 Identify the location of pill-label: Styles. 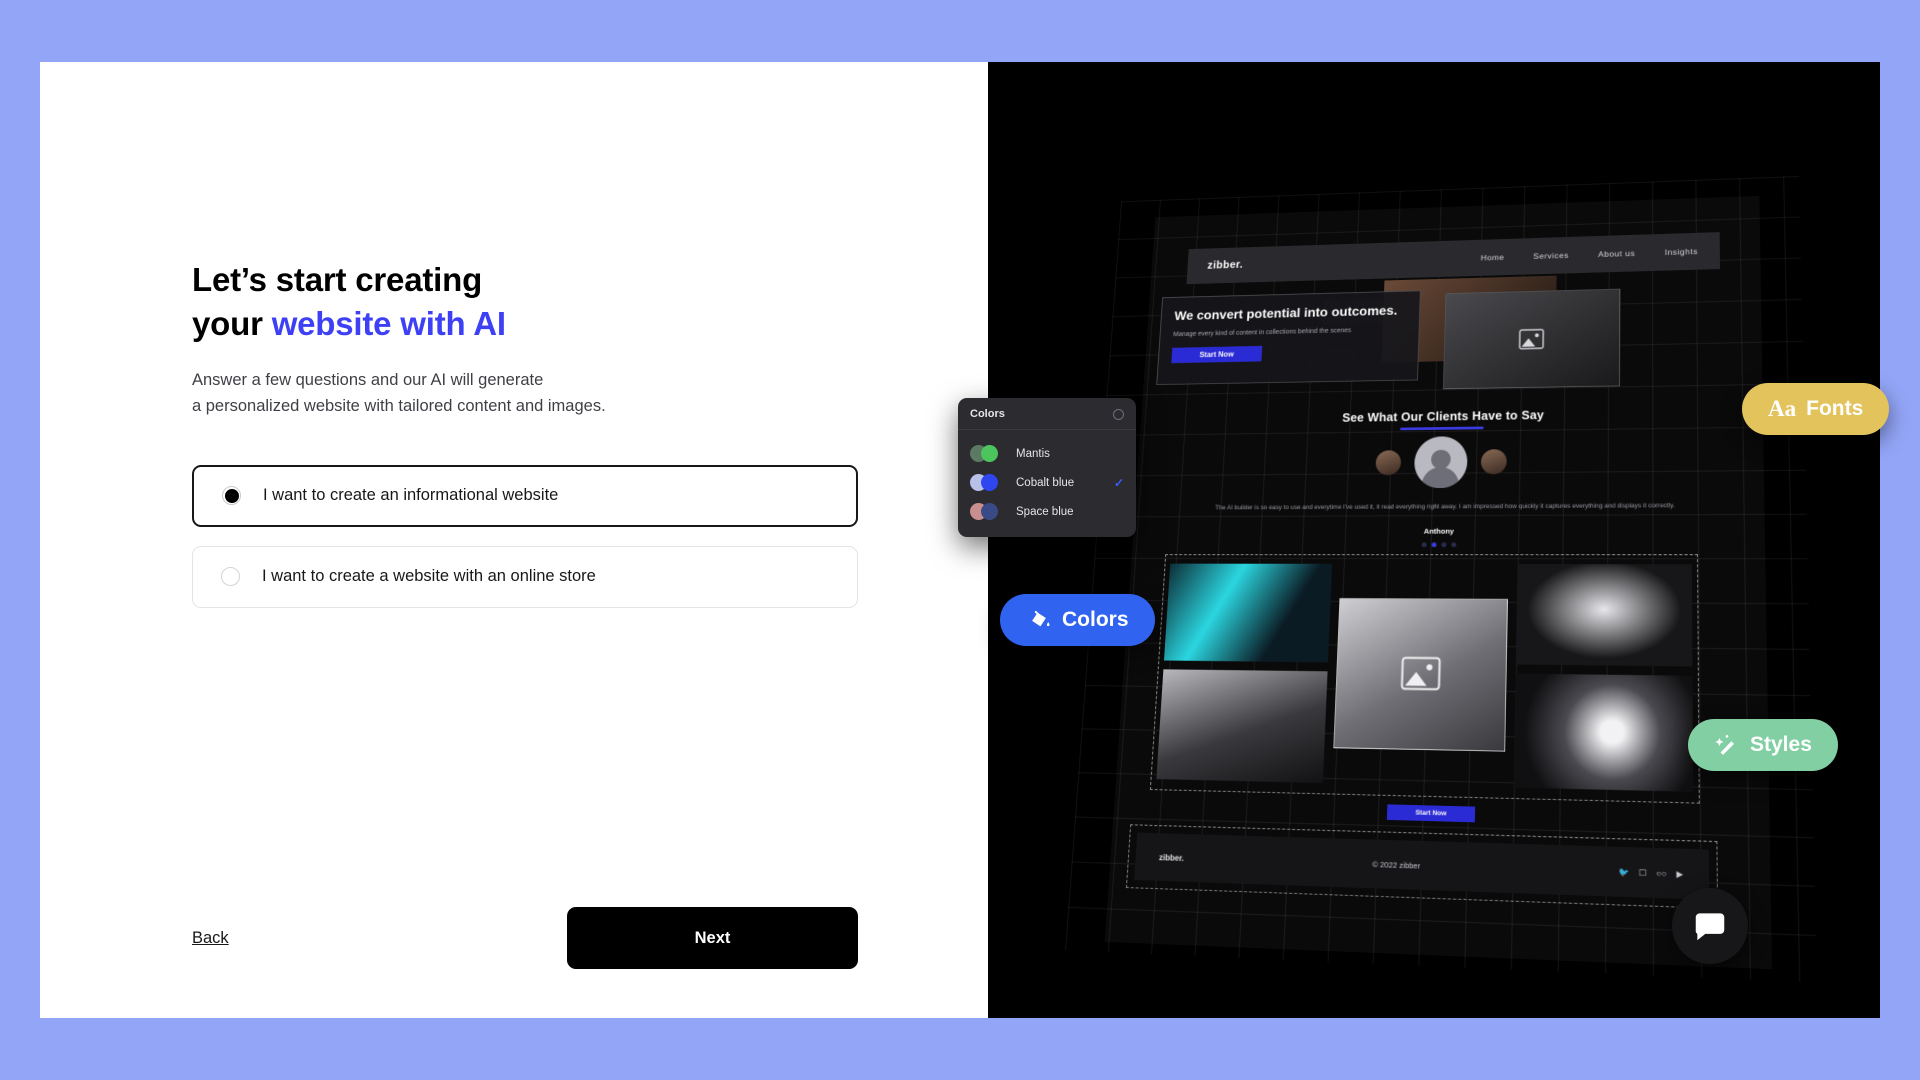
(1781, 744).